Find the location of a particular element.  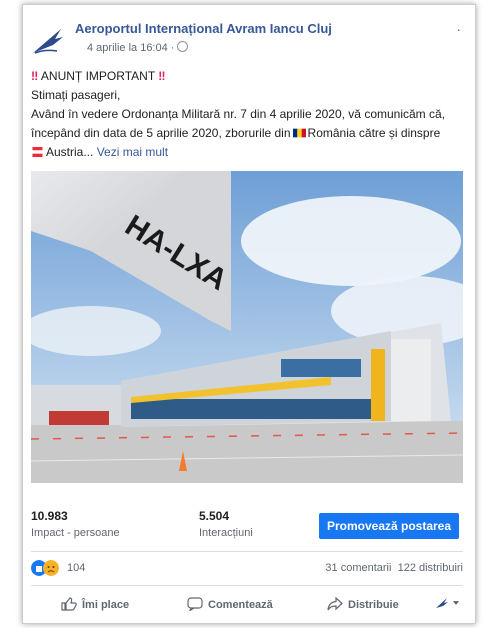

sad-reaction-icon is located at coordinates (51, 568).